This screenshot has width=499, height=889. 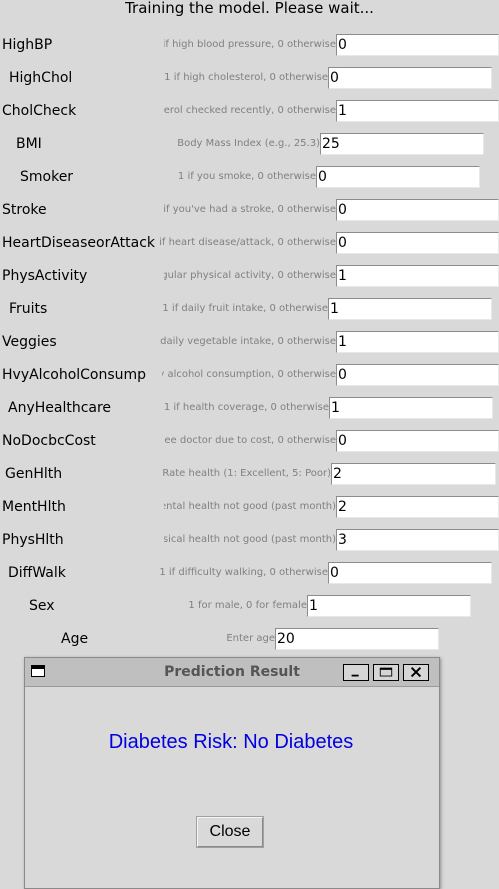 I want to click on field-row-age: Age Enter age, so click(x=249, y=639).